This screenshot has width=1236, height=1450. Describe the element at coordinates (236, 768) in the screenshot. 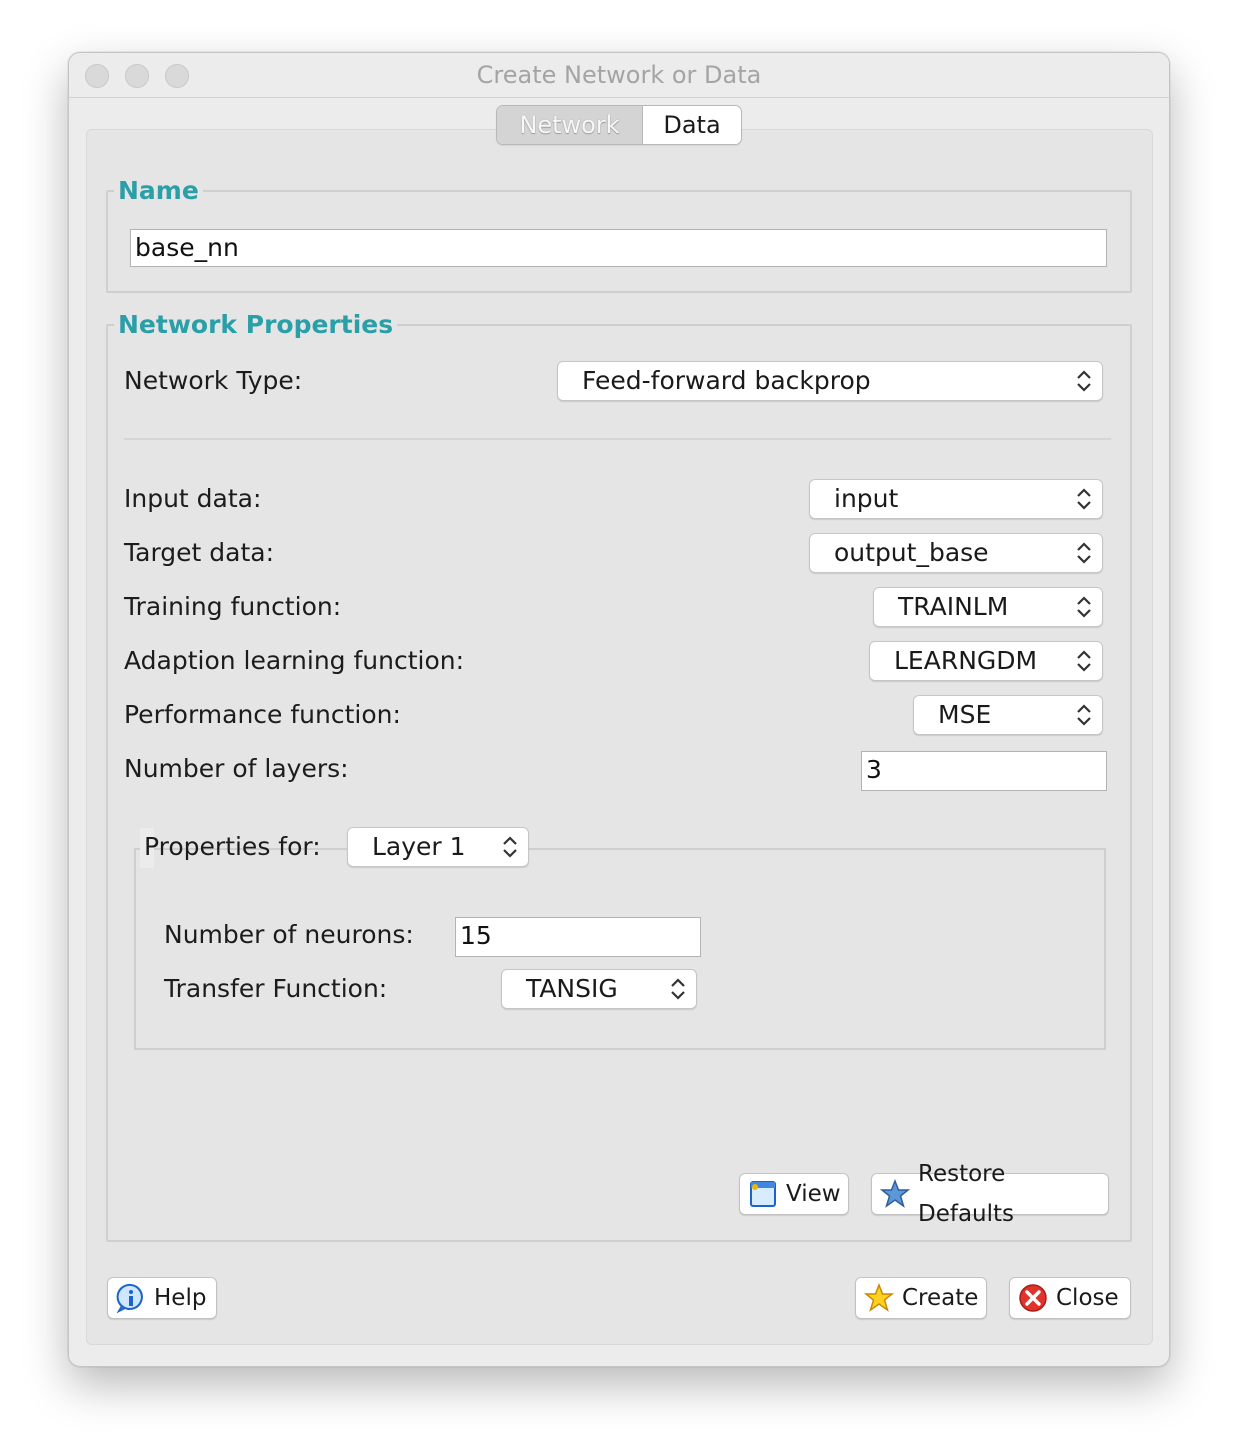

I see `number-of-layers-label: Number of layers:` at that location.